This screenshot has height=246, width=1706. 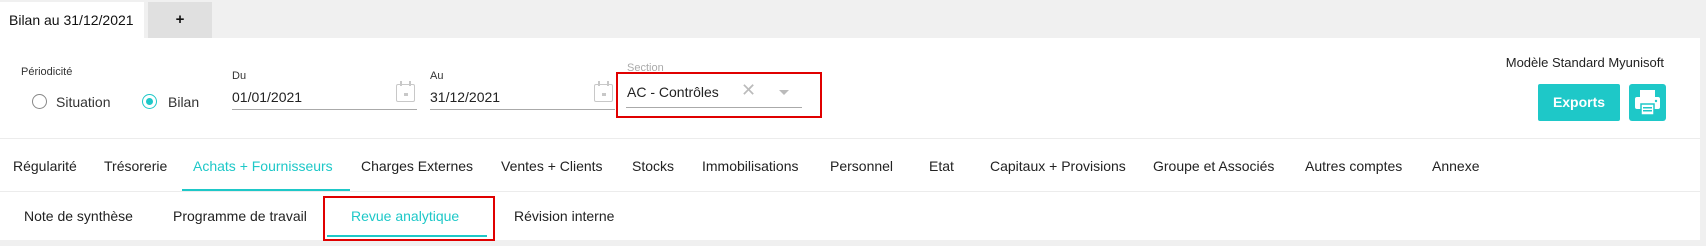 What do you see at coordinates (653, 166) in the screenshot?
I see `tab-stocks: Stocks` at bounding box center [653, 166].